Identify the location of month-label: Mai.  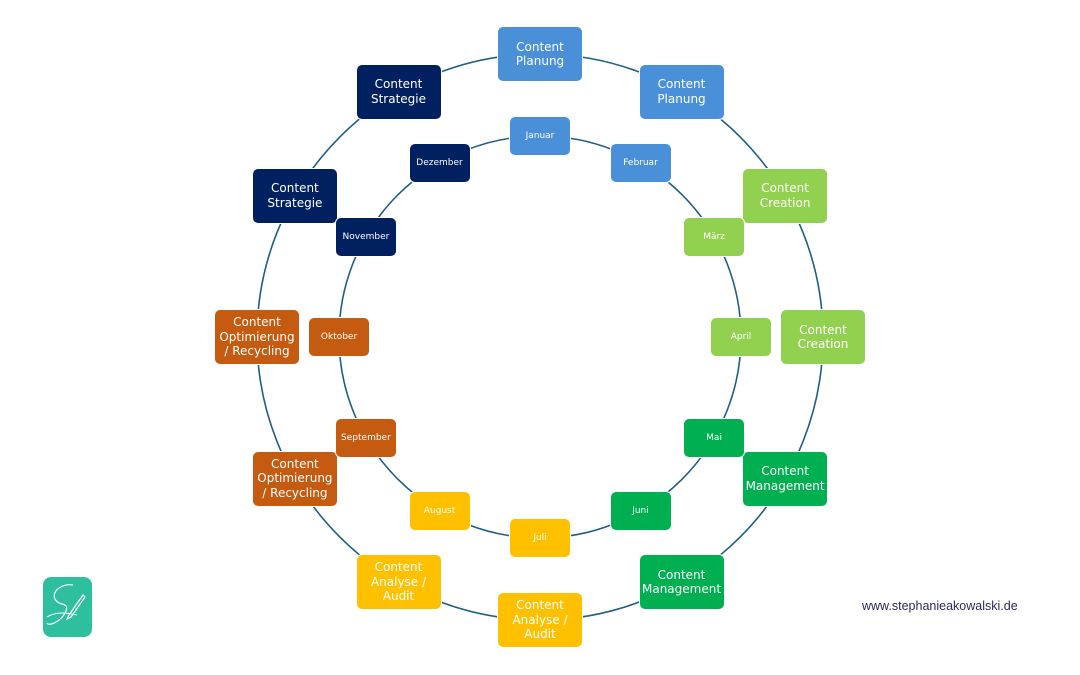
(714, 437).